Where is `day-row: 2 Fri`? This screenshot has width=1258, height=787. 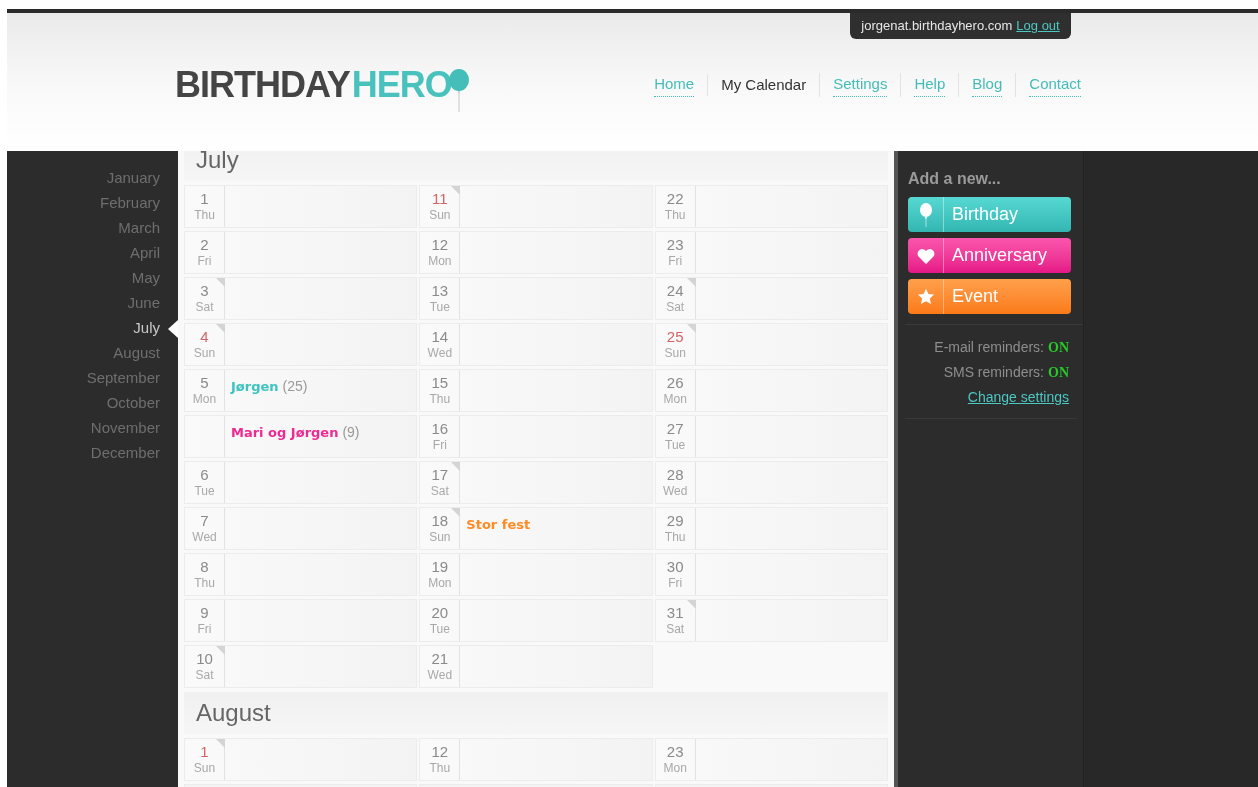
day-row: 2 Fri is located at coordinates (301, 252).